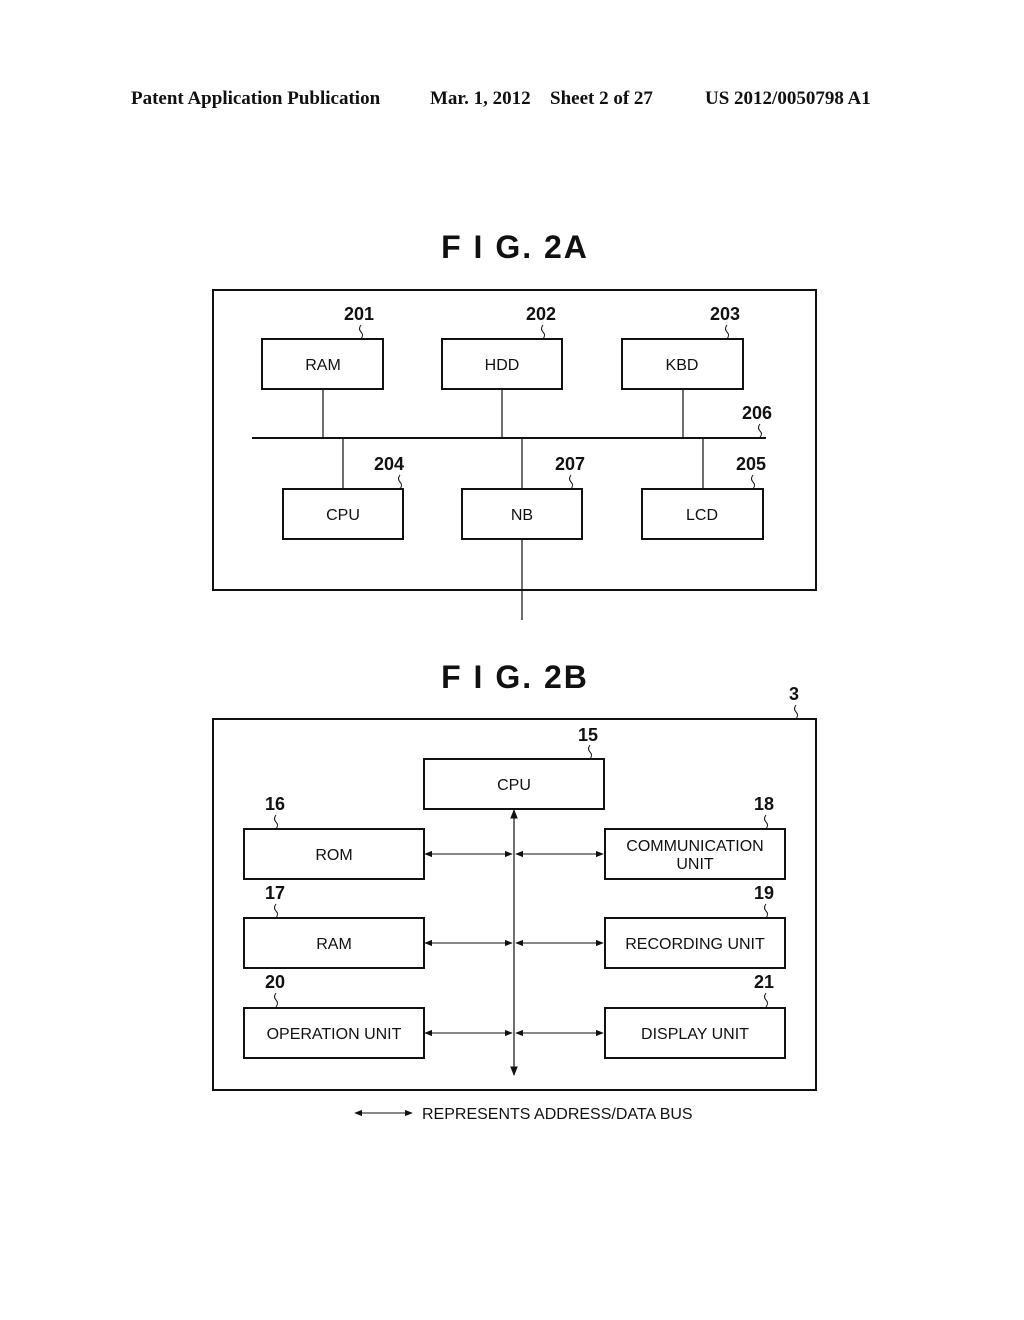 The width and height of the screenshot is (1024, 1320). I want to click on rom-ref-leader, so click(276, 822).